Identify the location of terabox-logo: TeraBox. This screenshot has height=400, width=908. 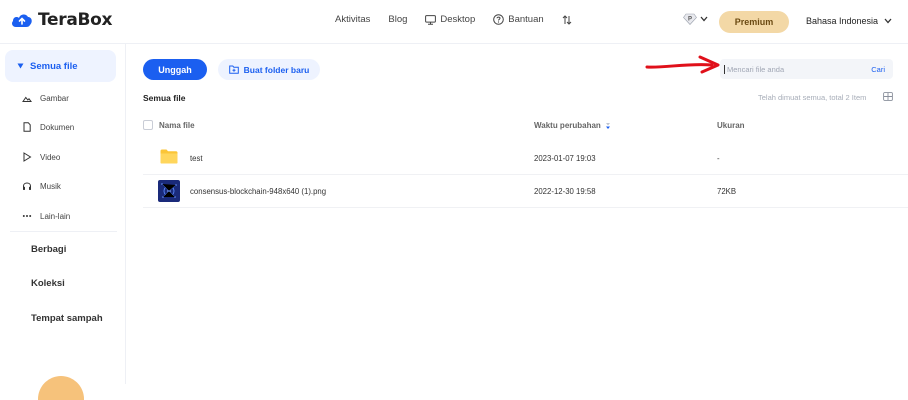
(62, 20).